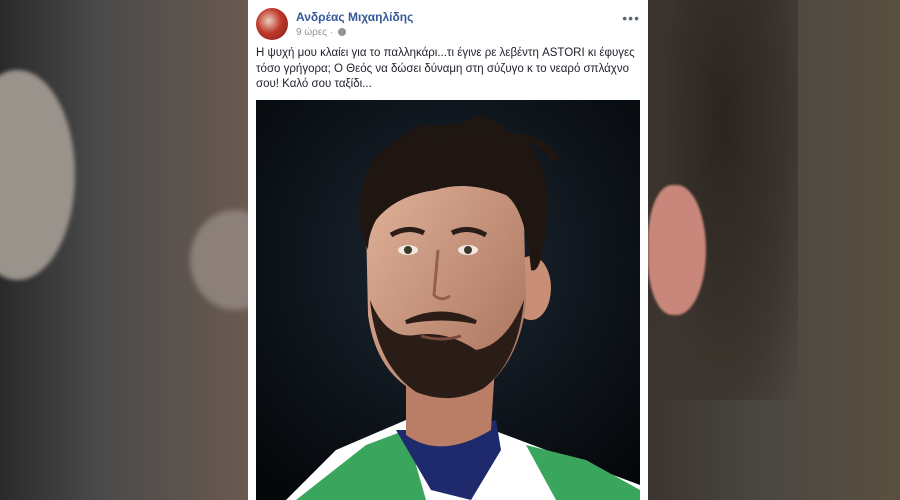 The width and height of the screenshot is (900, 500). What do you see at coordinates (342, 32) in the screenshot?
I see `globe-icon` at bounding box center [342, 32].